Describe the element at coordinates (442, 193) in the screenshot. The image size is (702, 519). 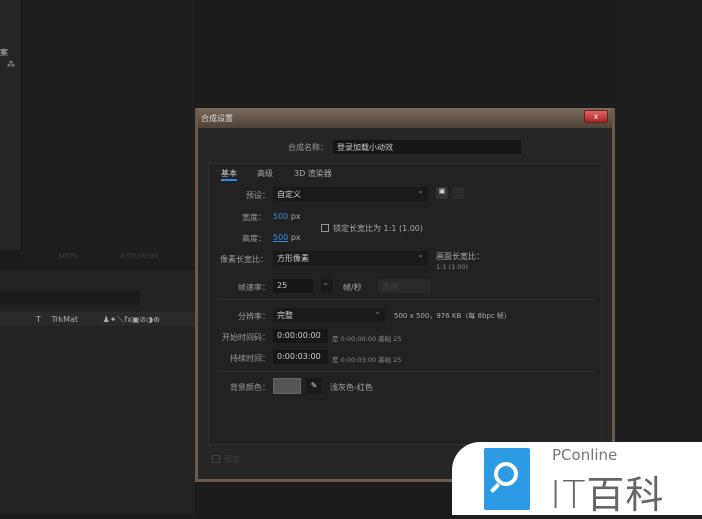
I see `save-preset-button: ▣` at that location.